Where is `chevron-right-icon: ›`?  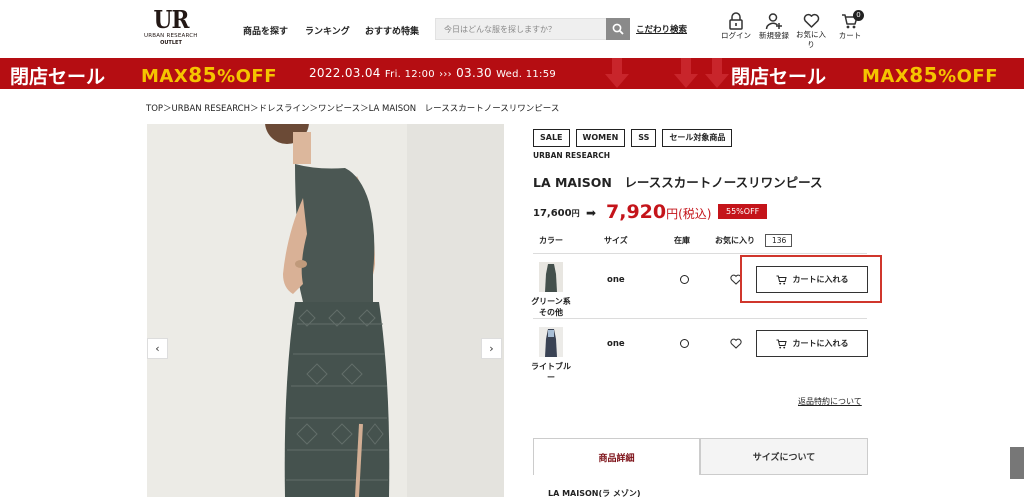 chevron-right-icon: › is located at coordinates (491, 348).